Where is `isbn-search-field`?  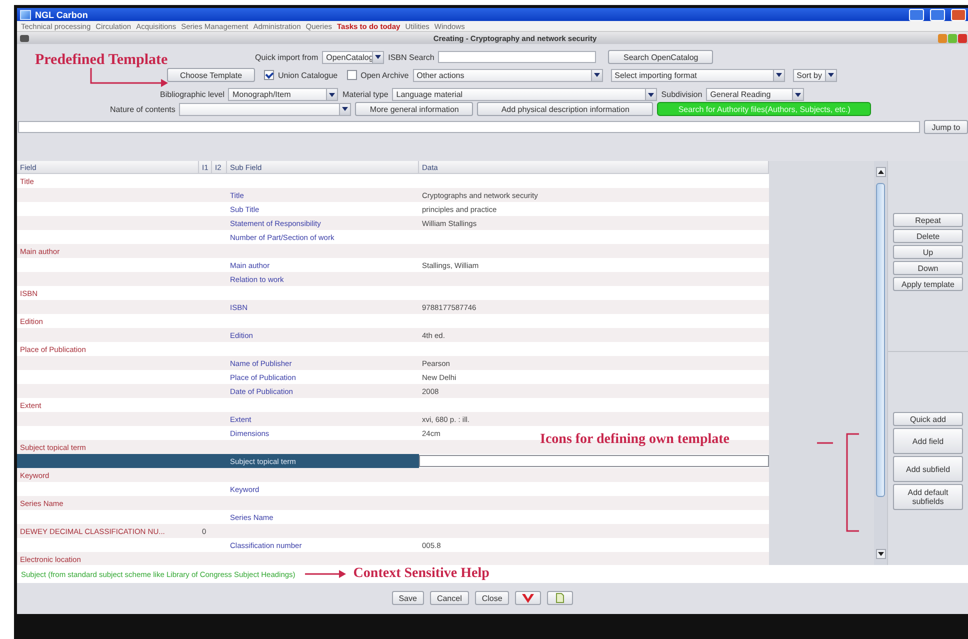 isbn-search-field is located at coordinates (517, 57).